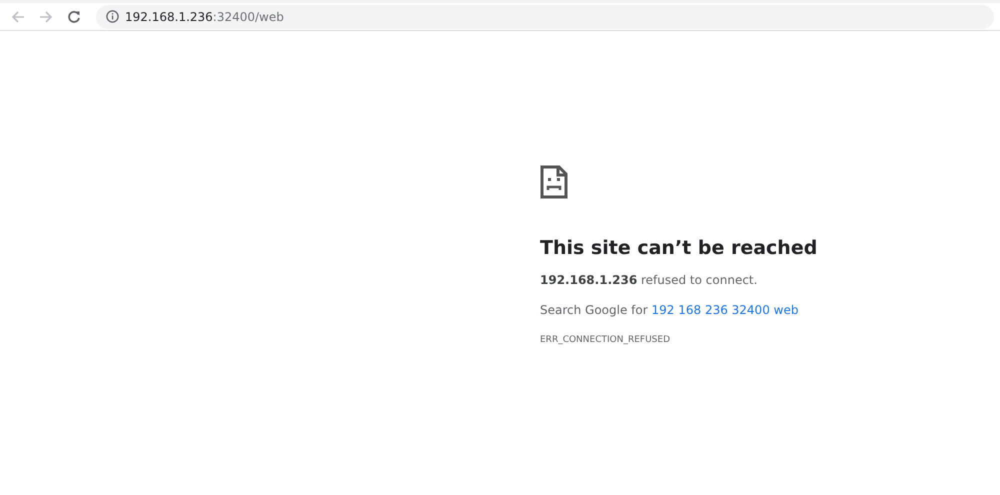 The width and height of the screenshot is (1000, 495). What do you see at coordinates (594, 310) in the screenshot?
I see `suggestion-text: Search Google for` at bounding box center [594, 310].